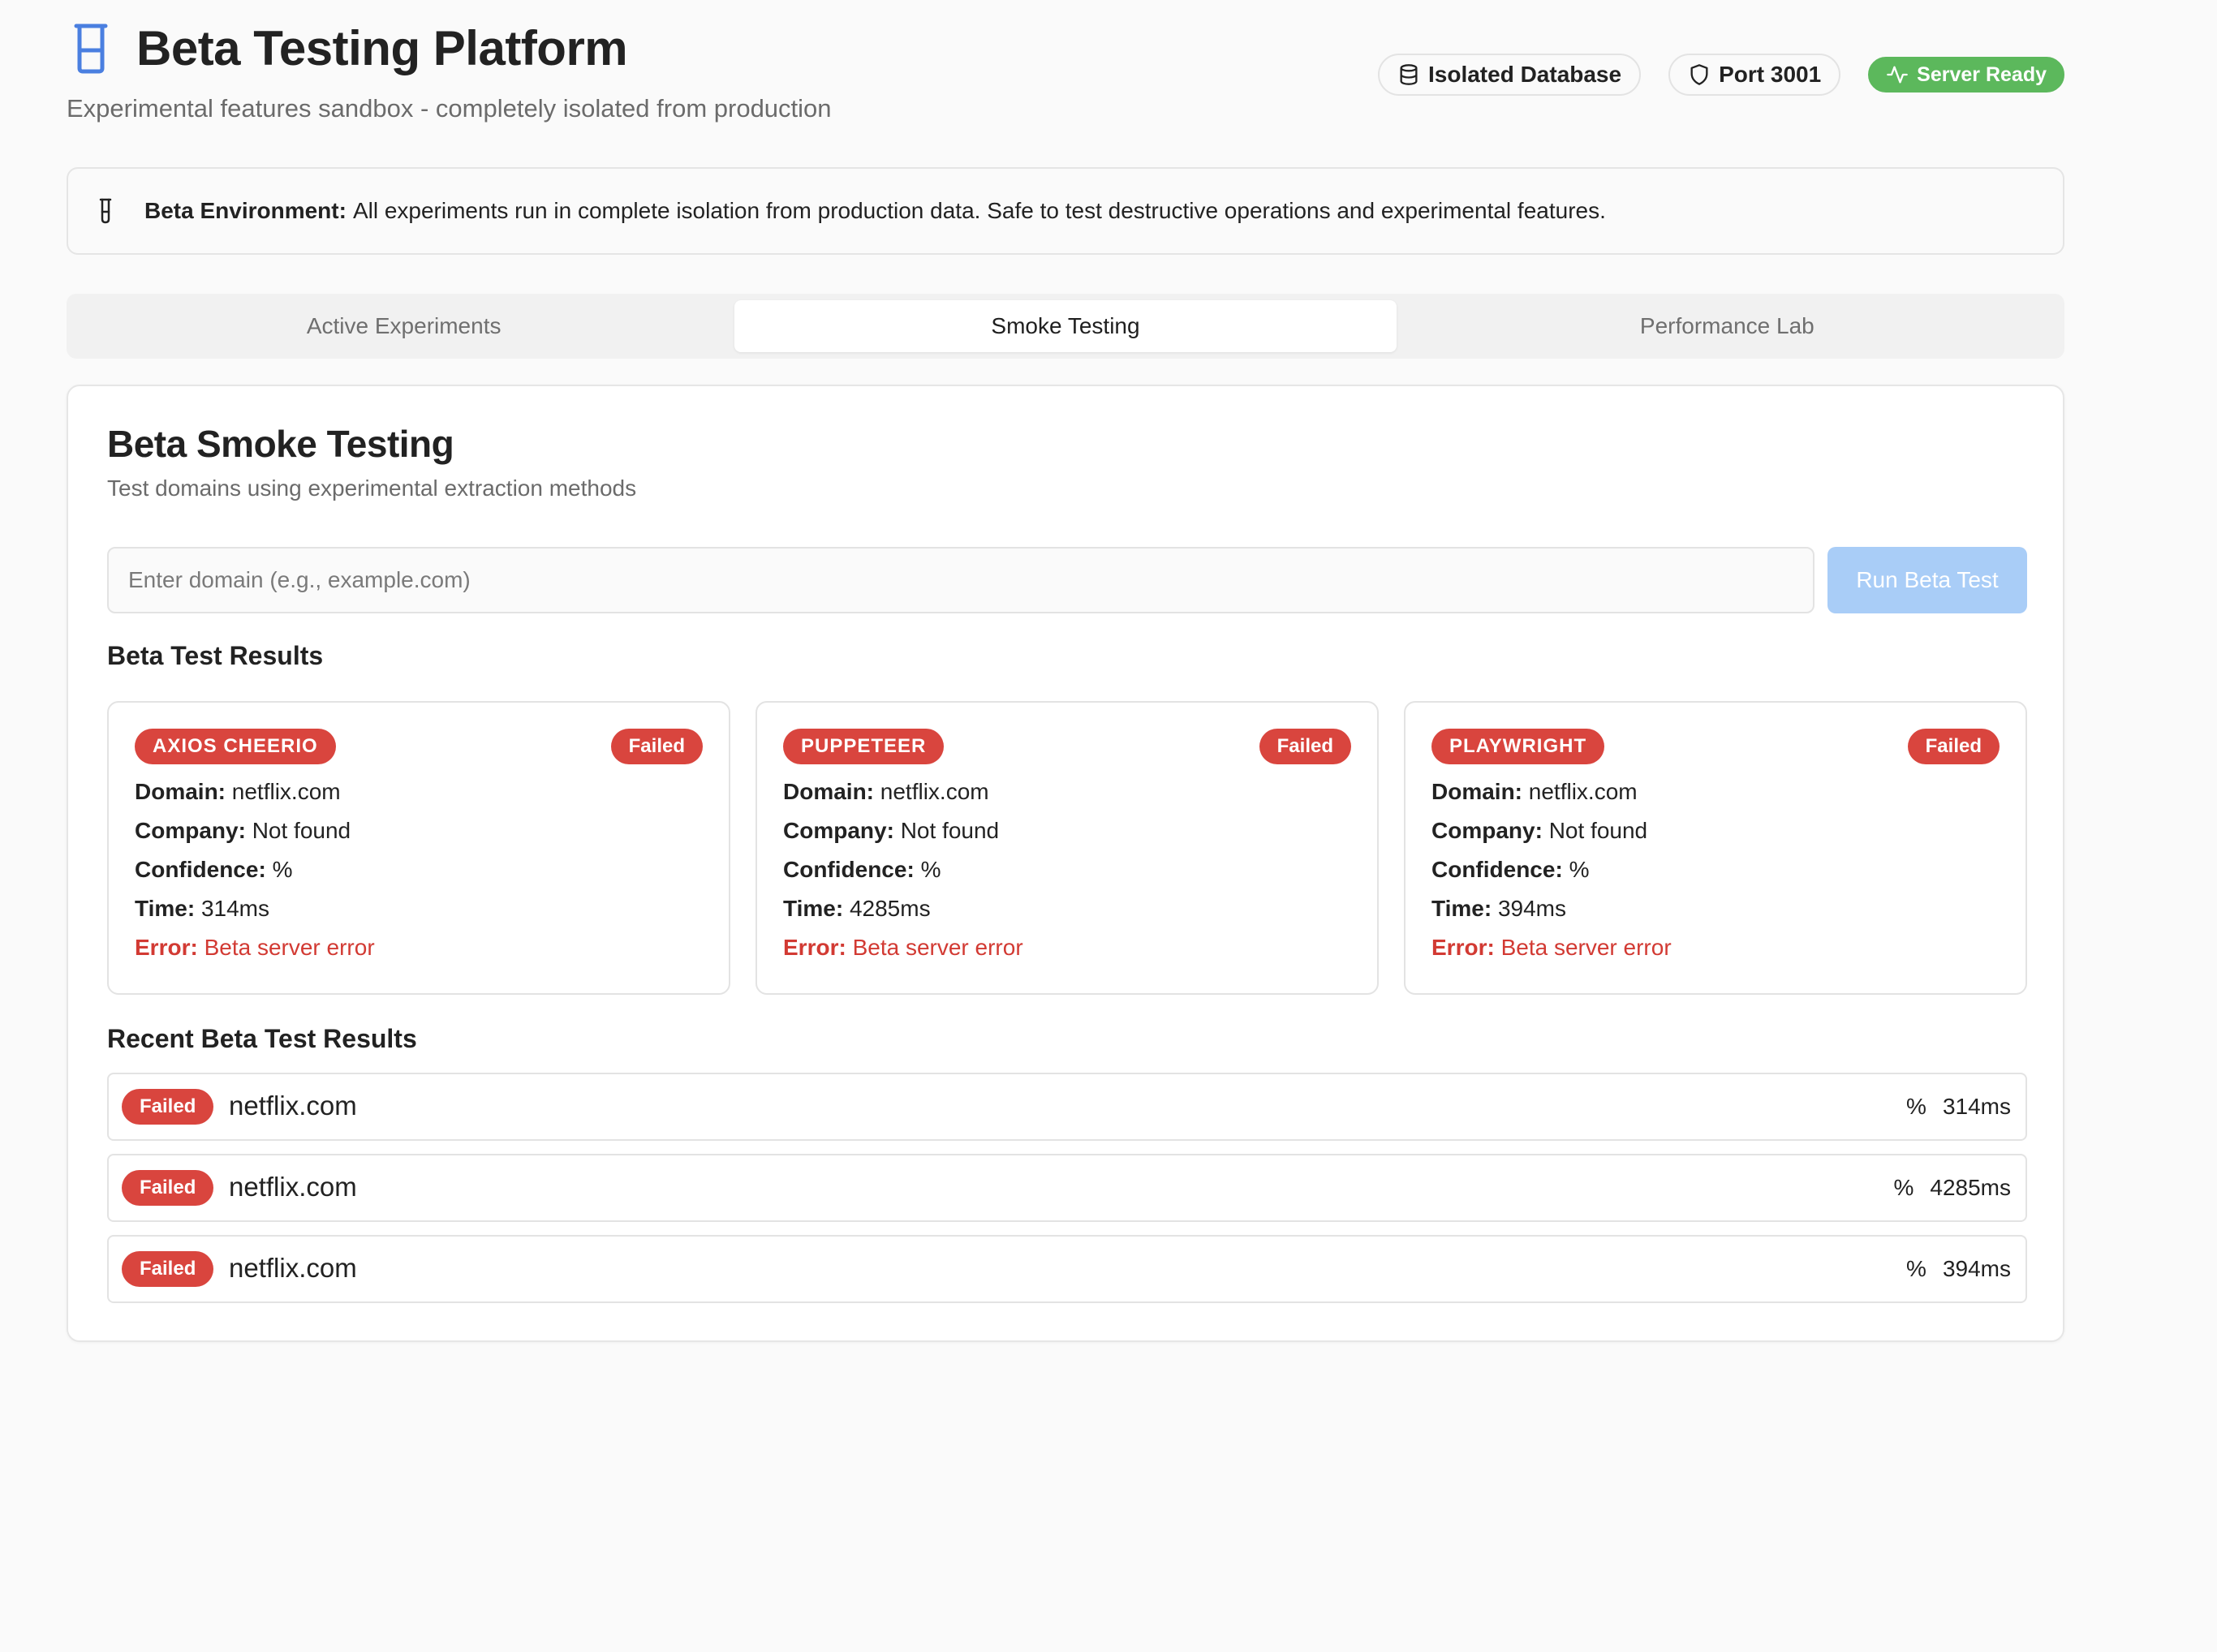  What do you see at coordinates (262, 1038) in the screenshot?
I see `recent-results-heading: Recent Beta Test Results` at bounding box center [262, 1038].